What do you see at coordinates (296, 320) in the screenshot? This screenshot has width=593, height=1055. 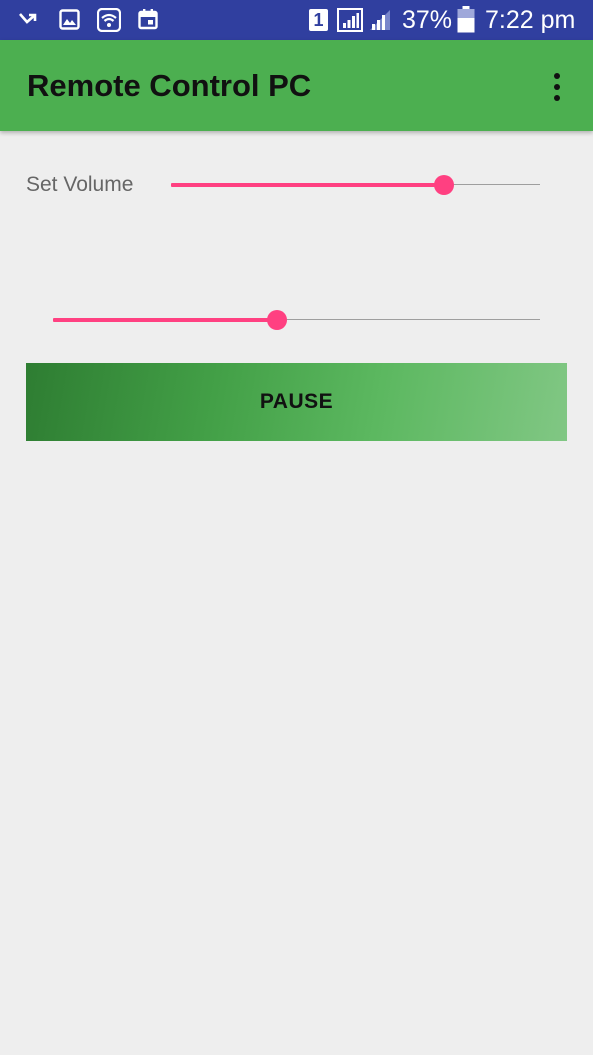 I see `playback-position-seekbar` at bounding box center [296, 320].